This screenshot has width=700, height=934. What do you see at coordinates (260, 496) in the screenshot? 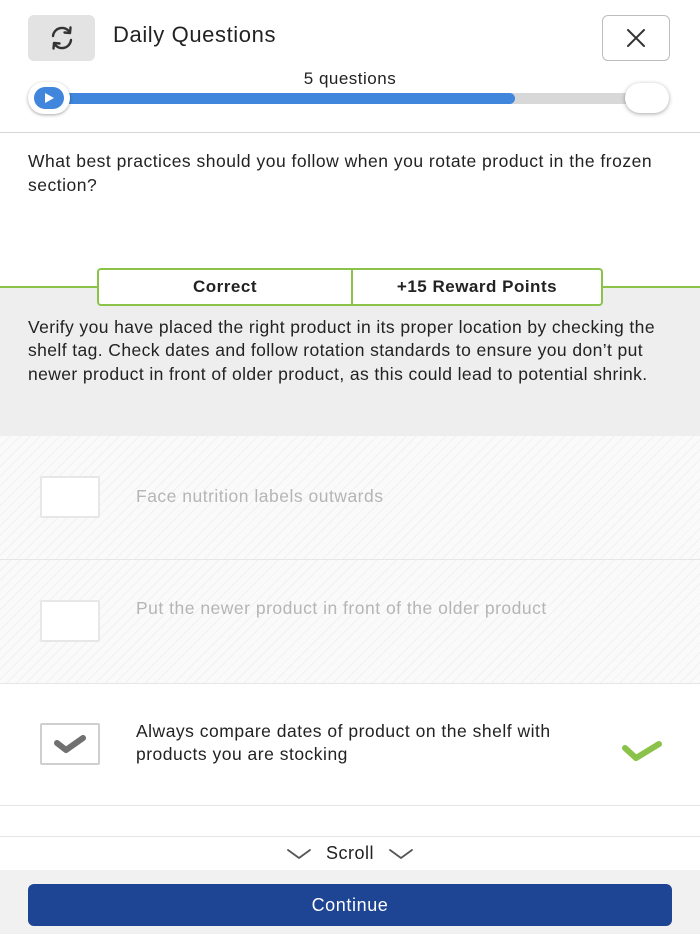
I see `option-label: Face nutrition labels outwards` at bounding box center [260, 496].